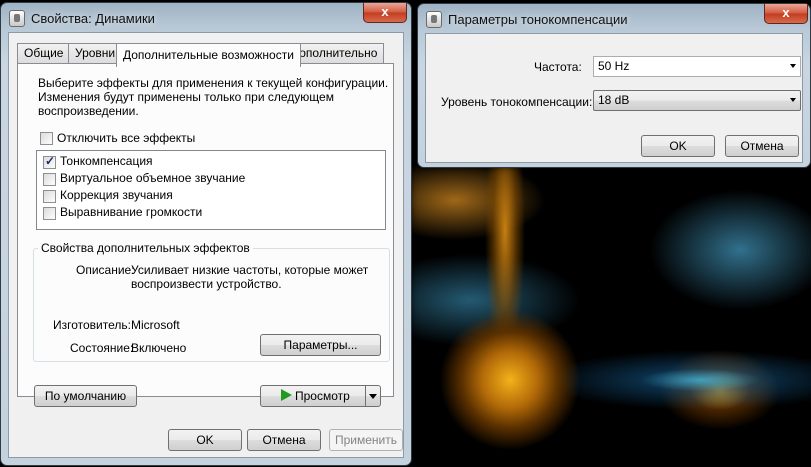 Image resolution: width=811 pixels, height=467 pixels. I want to click on effect-checkbox-loudness, so click(49, 161).